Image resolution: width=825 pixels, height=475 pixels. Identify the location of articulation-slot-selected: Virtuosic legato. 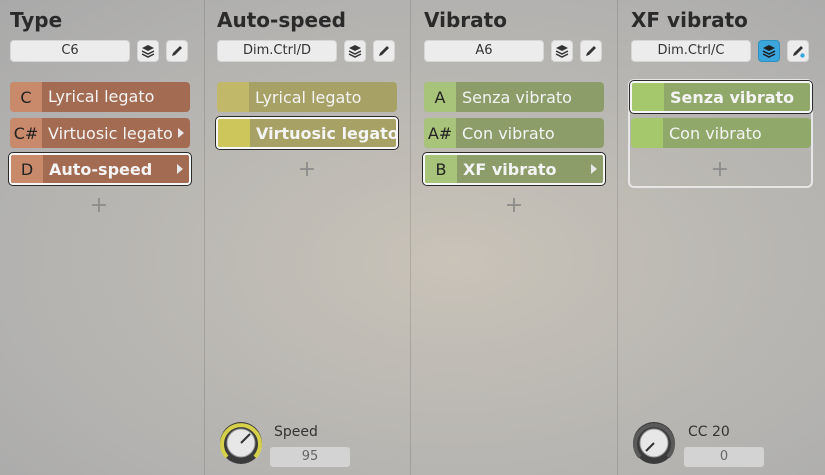
(307, 133).